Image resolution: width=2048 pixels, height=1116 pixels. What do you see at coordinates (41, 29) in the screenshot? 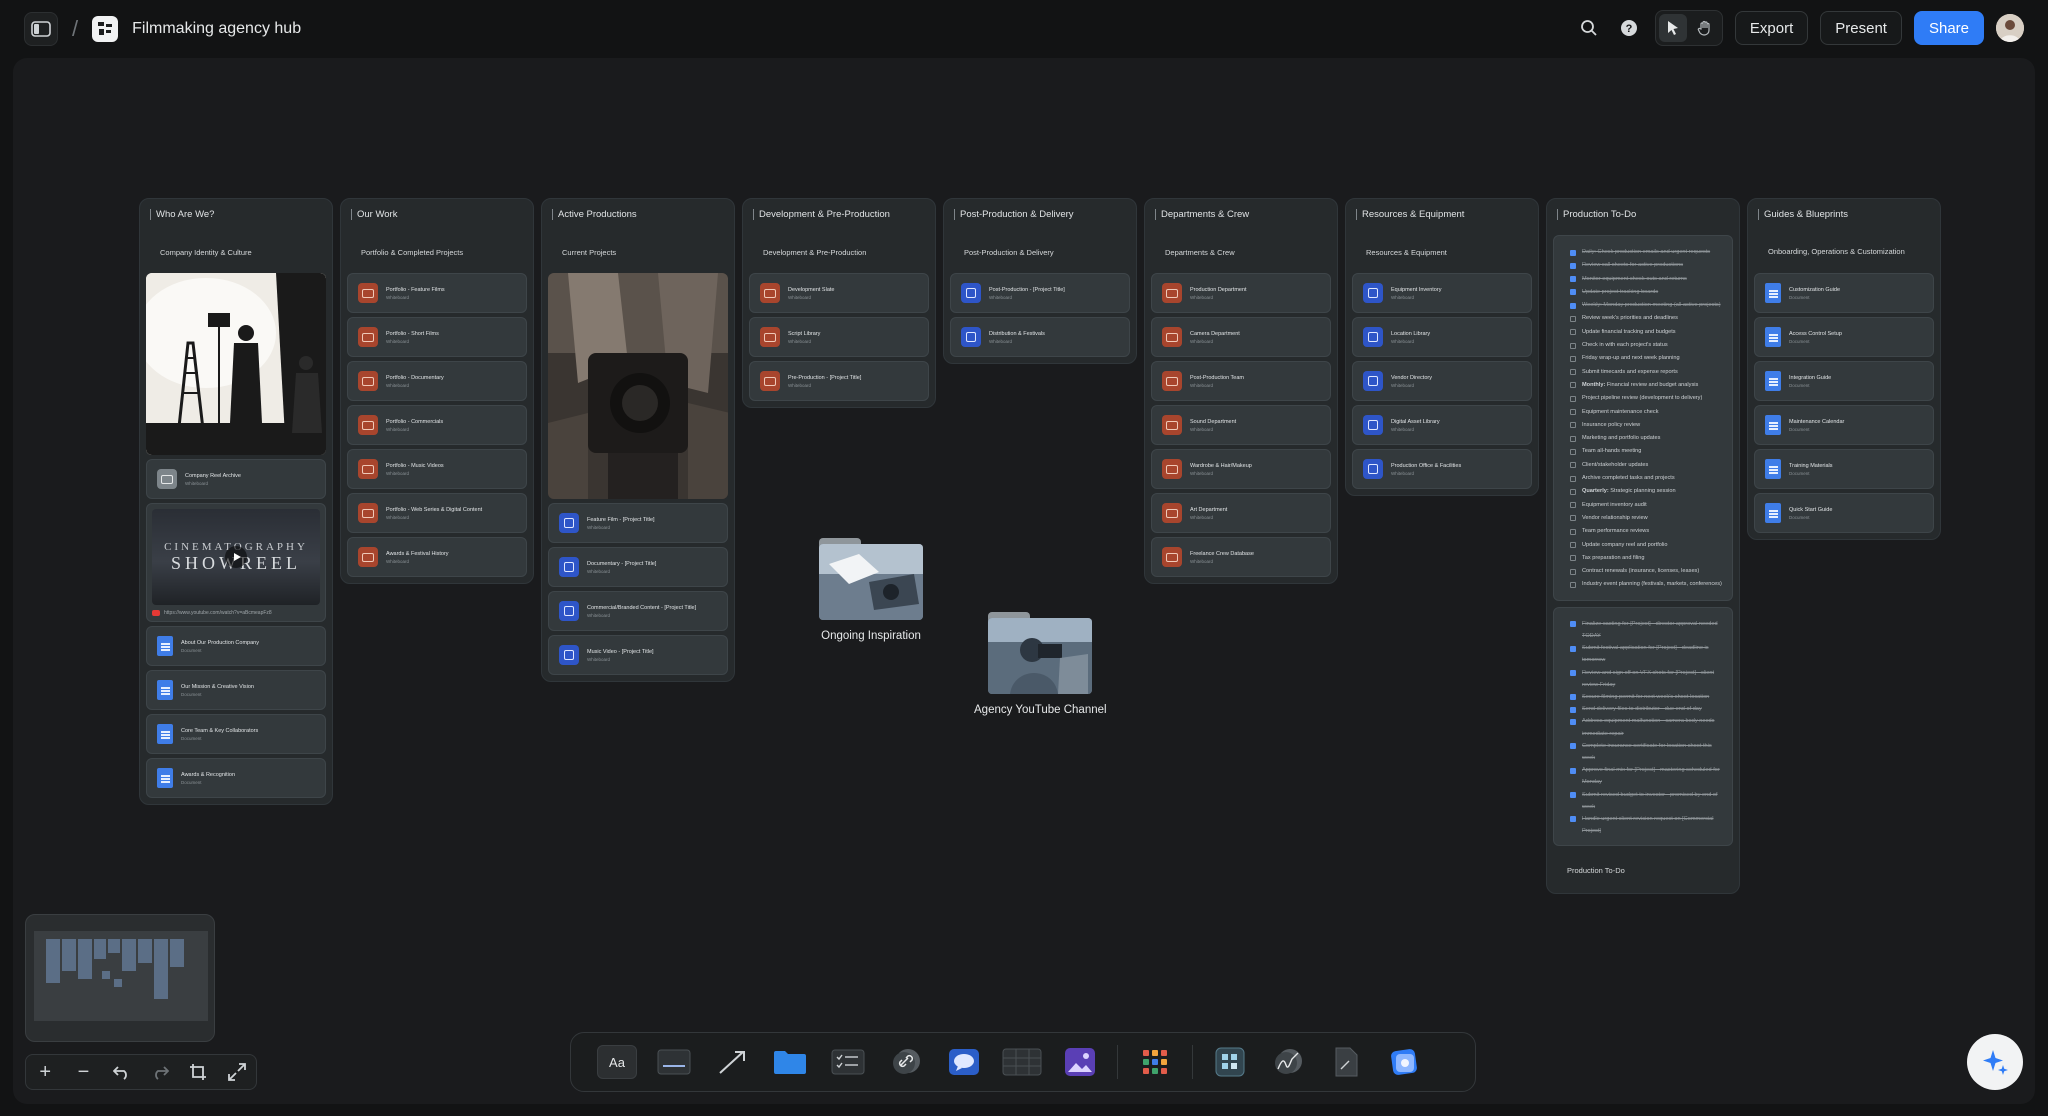
I see `sidebar-toggle-button` at bounding box center [41, 29].